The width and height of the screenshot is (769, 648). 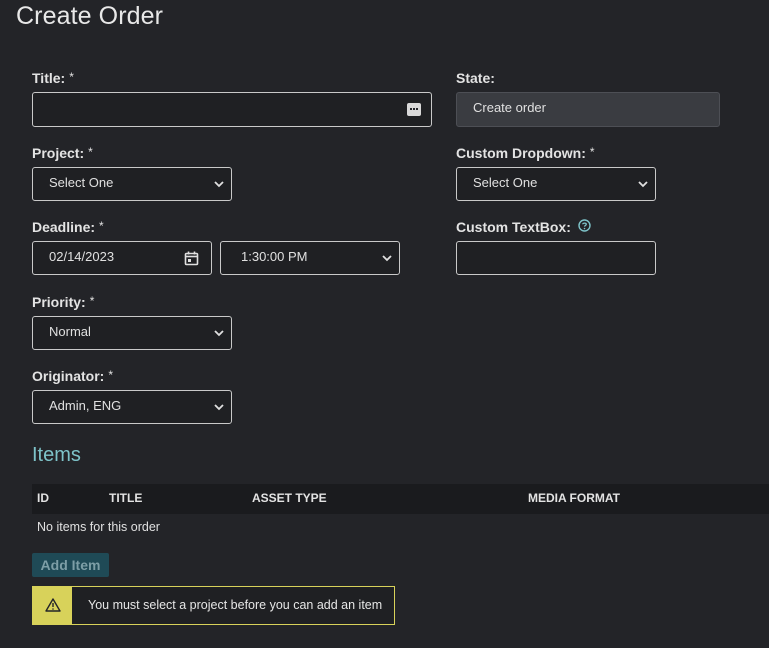 What do you see at coordinates (400, 499) in the screenshot?
I see `items-table-header: ID TITLE ASSET TYPE MEDIA FORMAT` at bounding box center [400, 499].